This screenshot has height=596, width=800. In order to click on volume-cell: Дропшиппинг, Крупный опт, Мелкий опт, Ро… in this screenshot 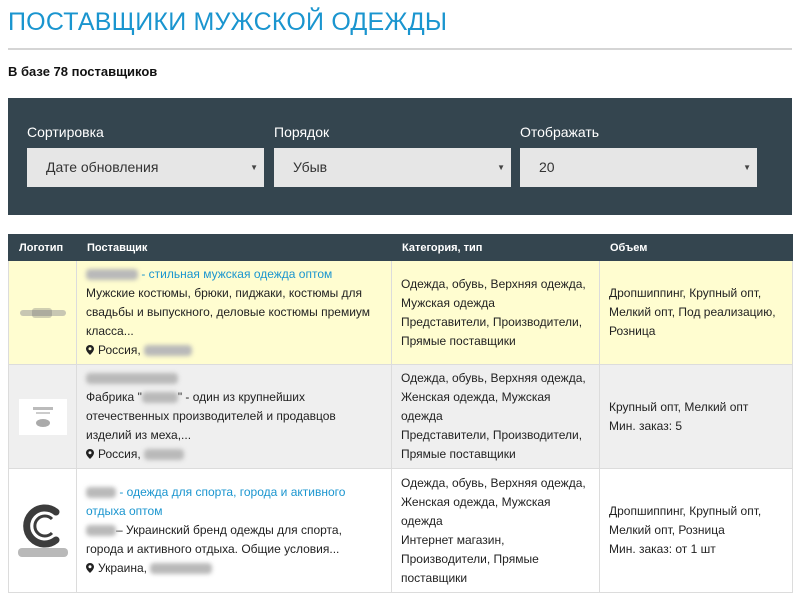, I will do `click(696, 530)`.